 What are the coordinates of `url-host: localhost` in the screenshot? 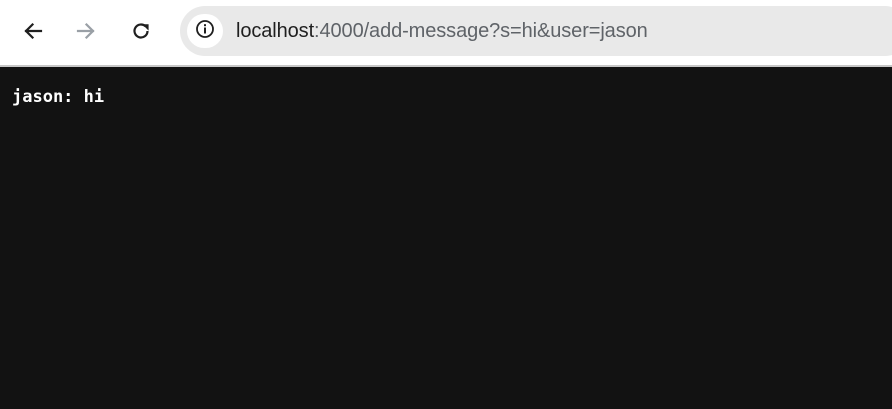 It's located at (275, 31).